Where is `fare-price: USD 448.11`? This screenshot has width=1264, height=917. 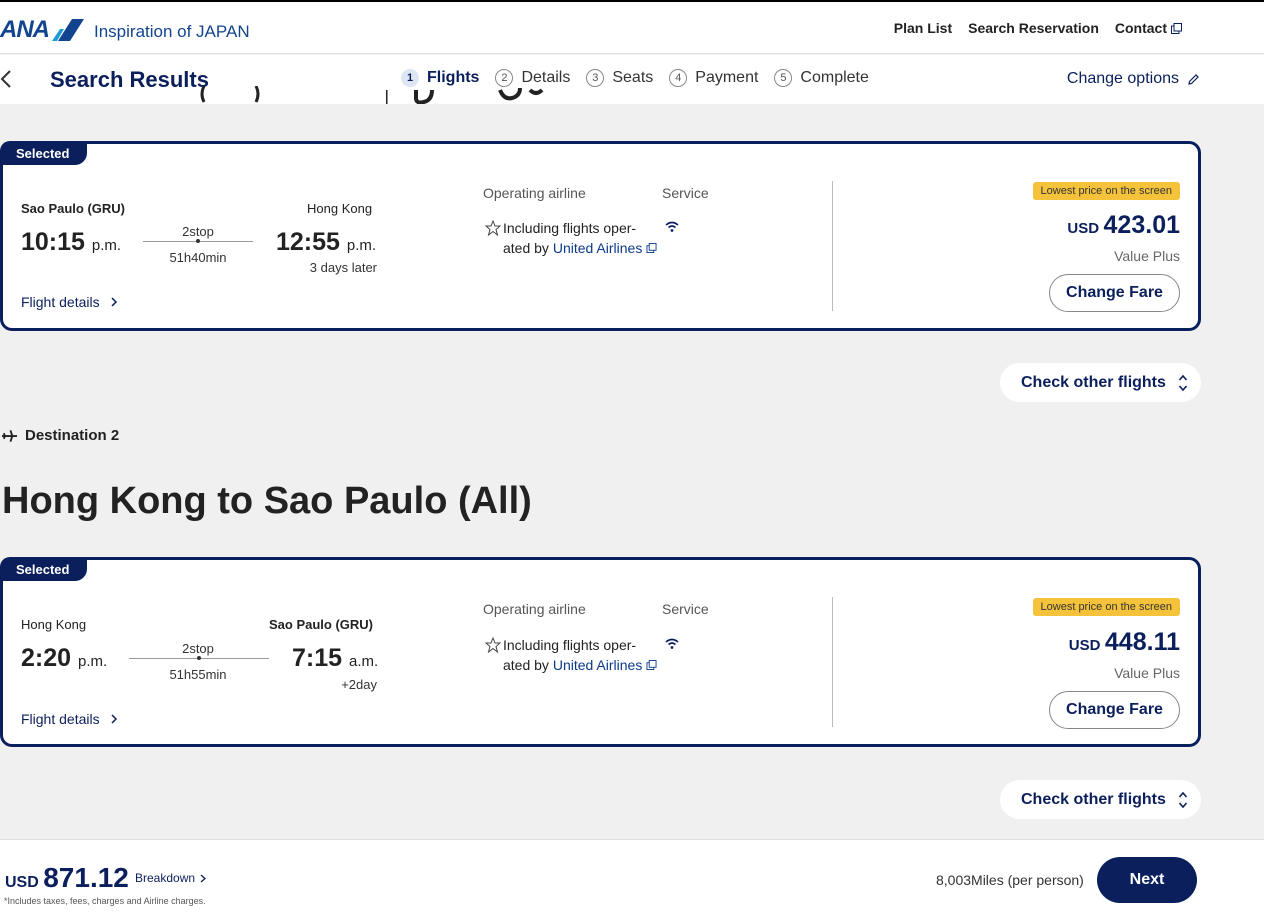 fare-price: USD 448.11 is located at coordinates (1124, 642).